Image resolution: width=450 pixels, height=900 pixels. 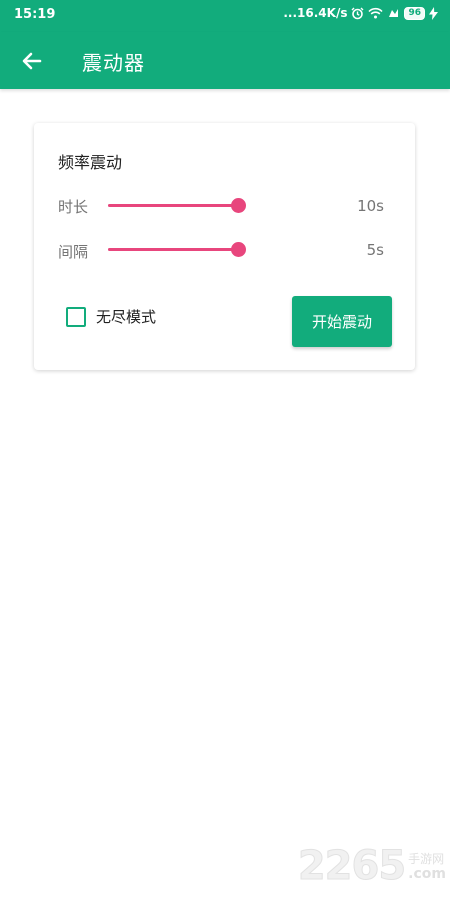 I want to click on status-time: 15:19, so click(x=35, y=14).